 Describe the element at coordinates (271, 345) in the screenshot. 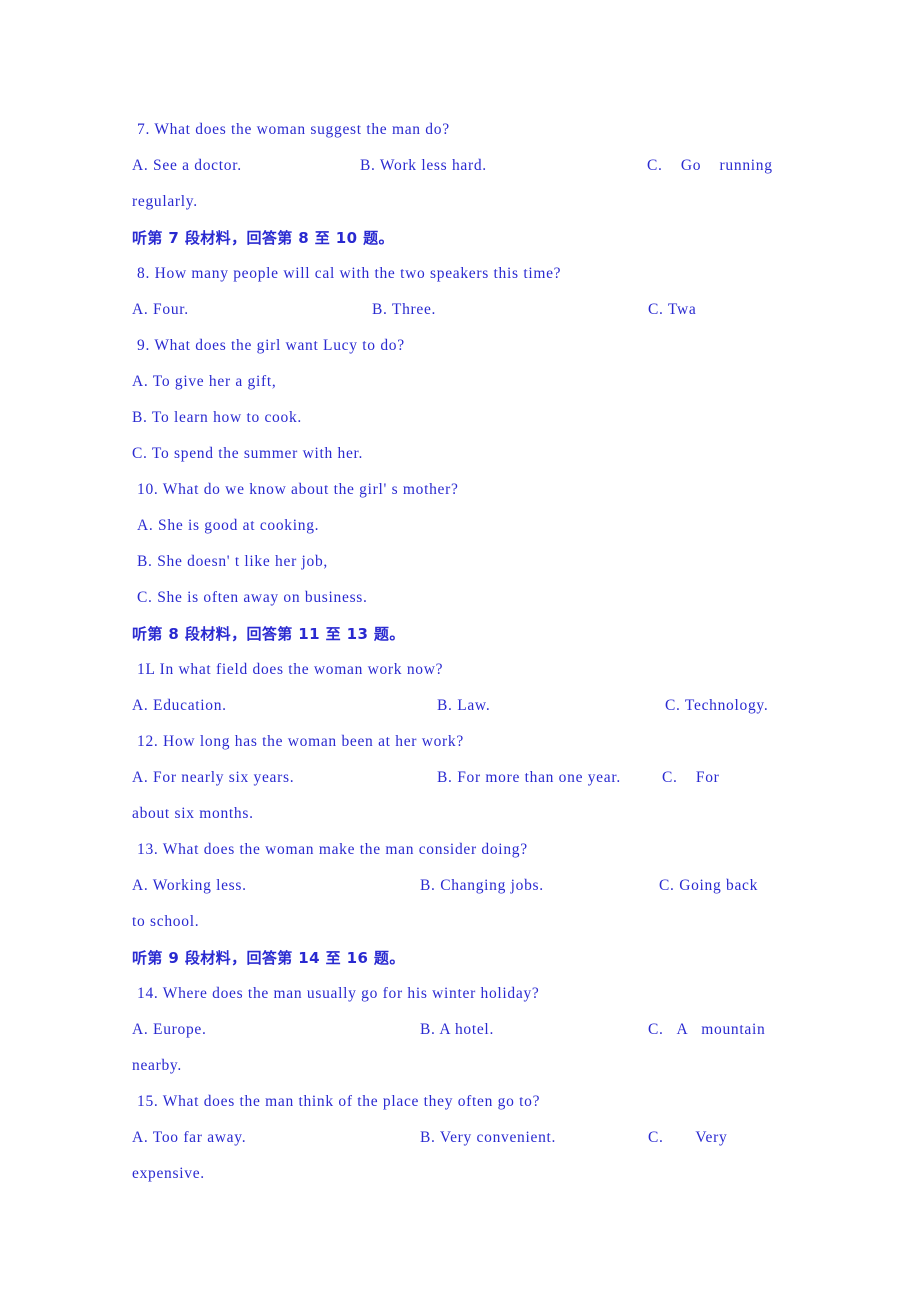

I see `question-stem: 9. What does the girl want Lucy to do?` at that location.